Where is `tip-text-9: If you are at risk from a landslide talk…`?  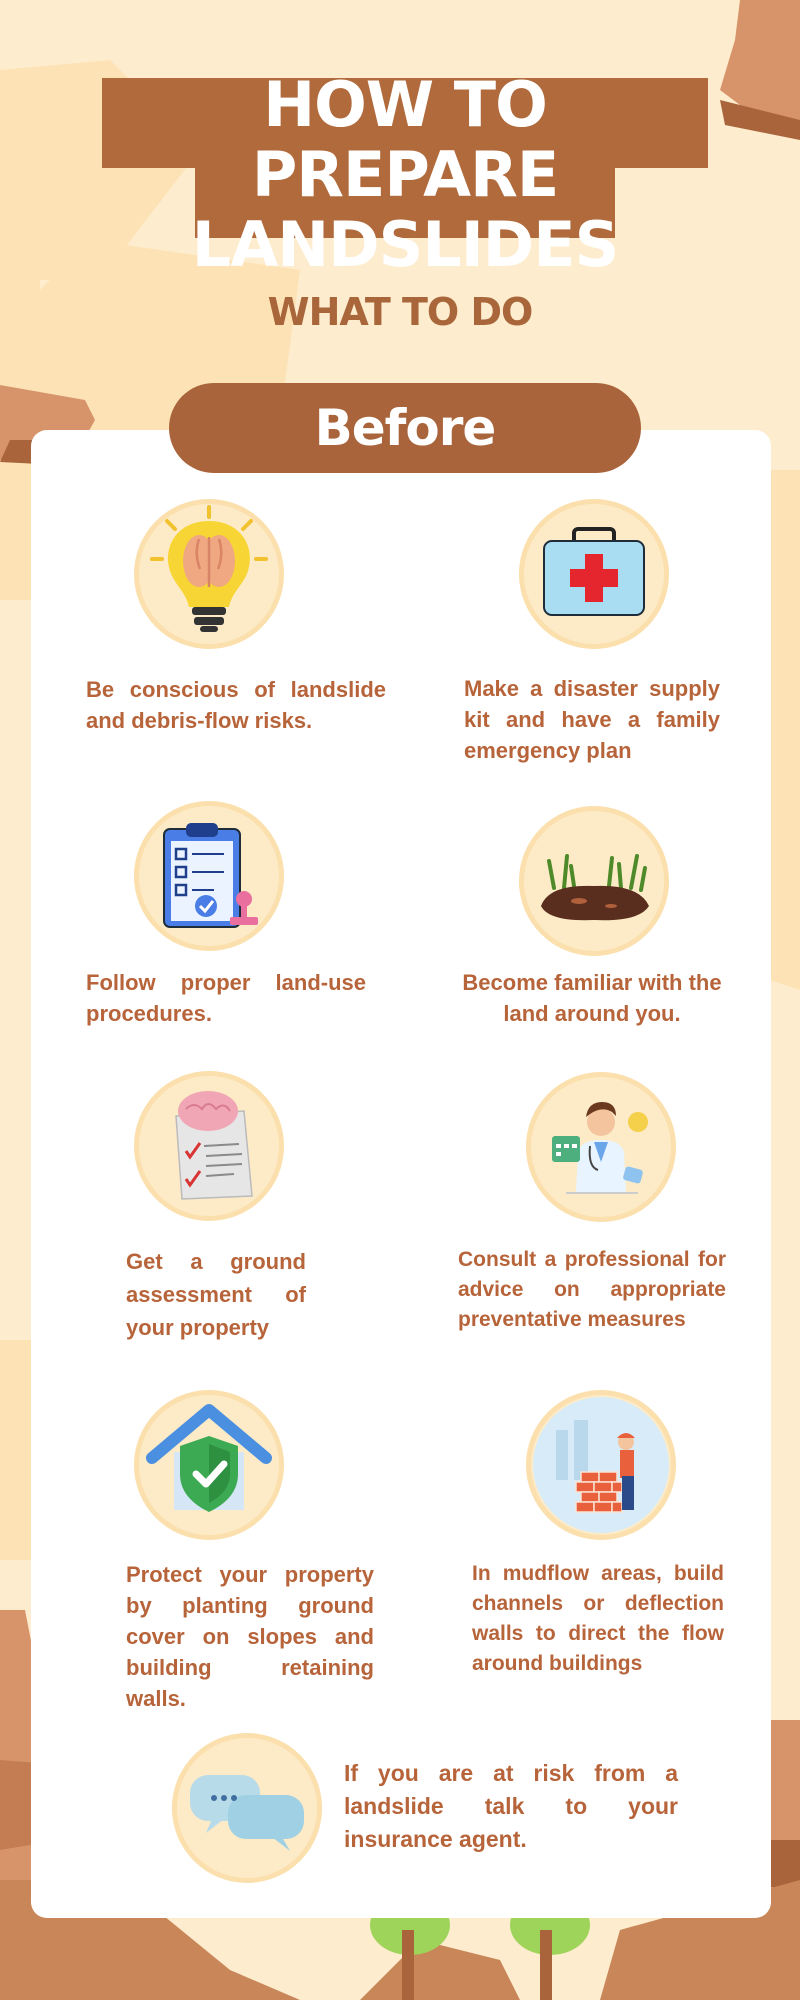
tip-text-9: If you are at risk from a landslide talk… is located at coordinates (511, 1806).